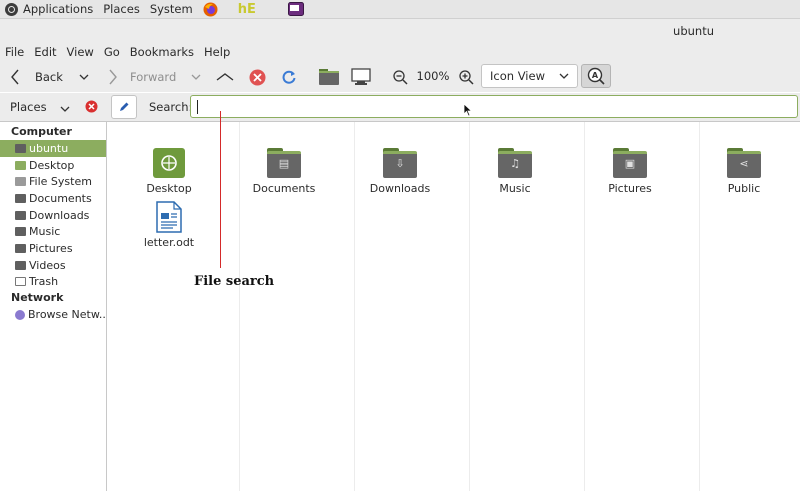  Describe the element at coordinates (47, 265) in the screenshot. I see `sidebar-item-label: Videos` at that location.